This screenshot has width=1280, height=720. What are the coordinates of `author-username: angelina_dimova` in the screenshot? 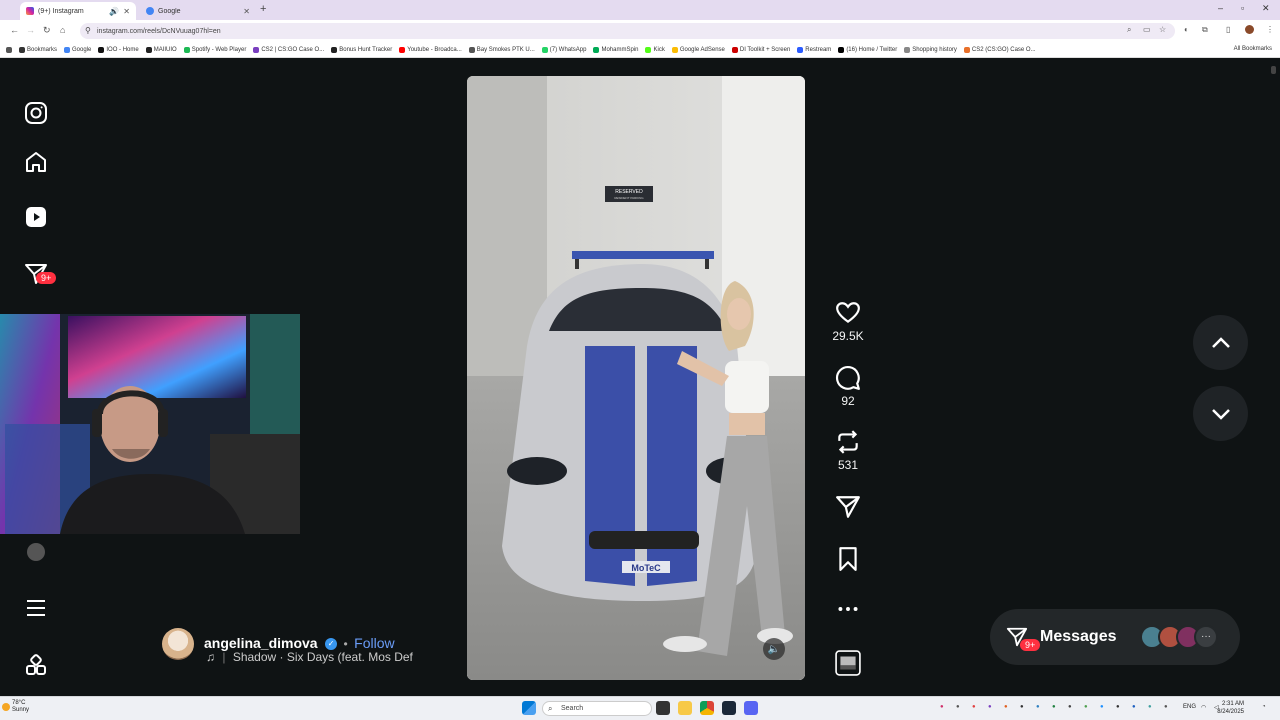 It's located at (261, 643).